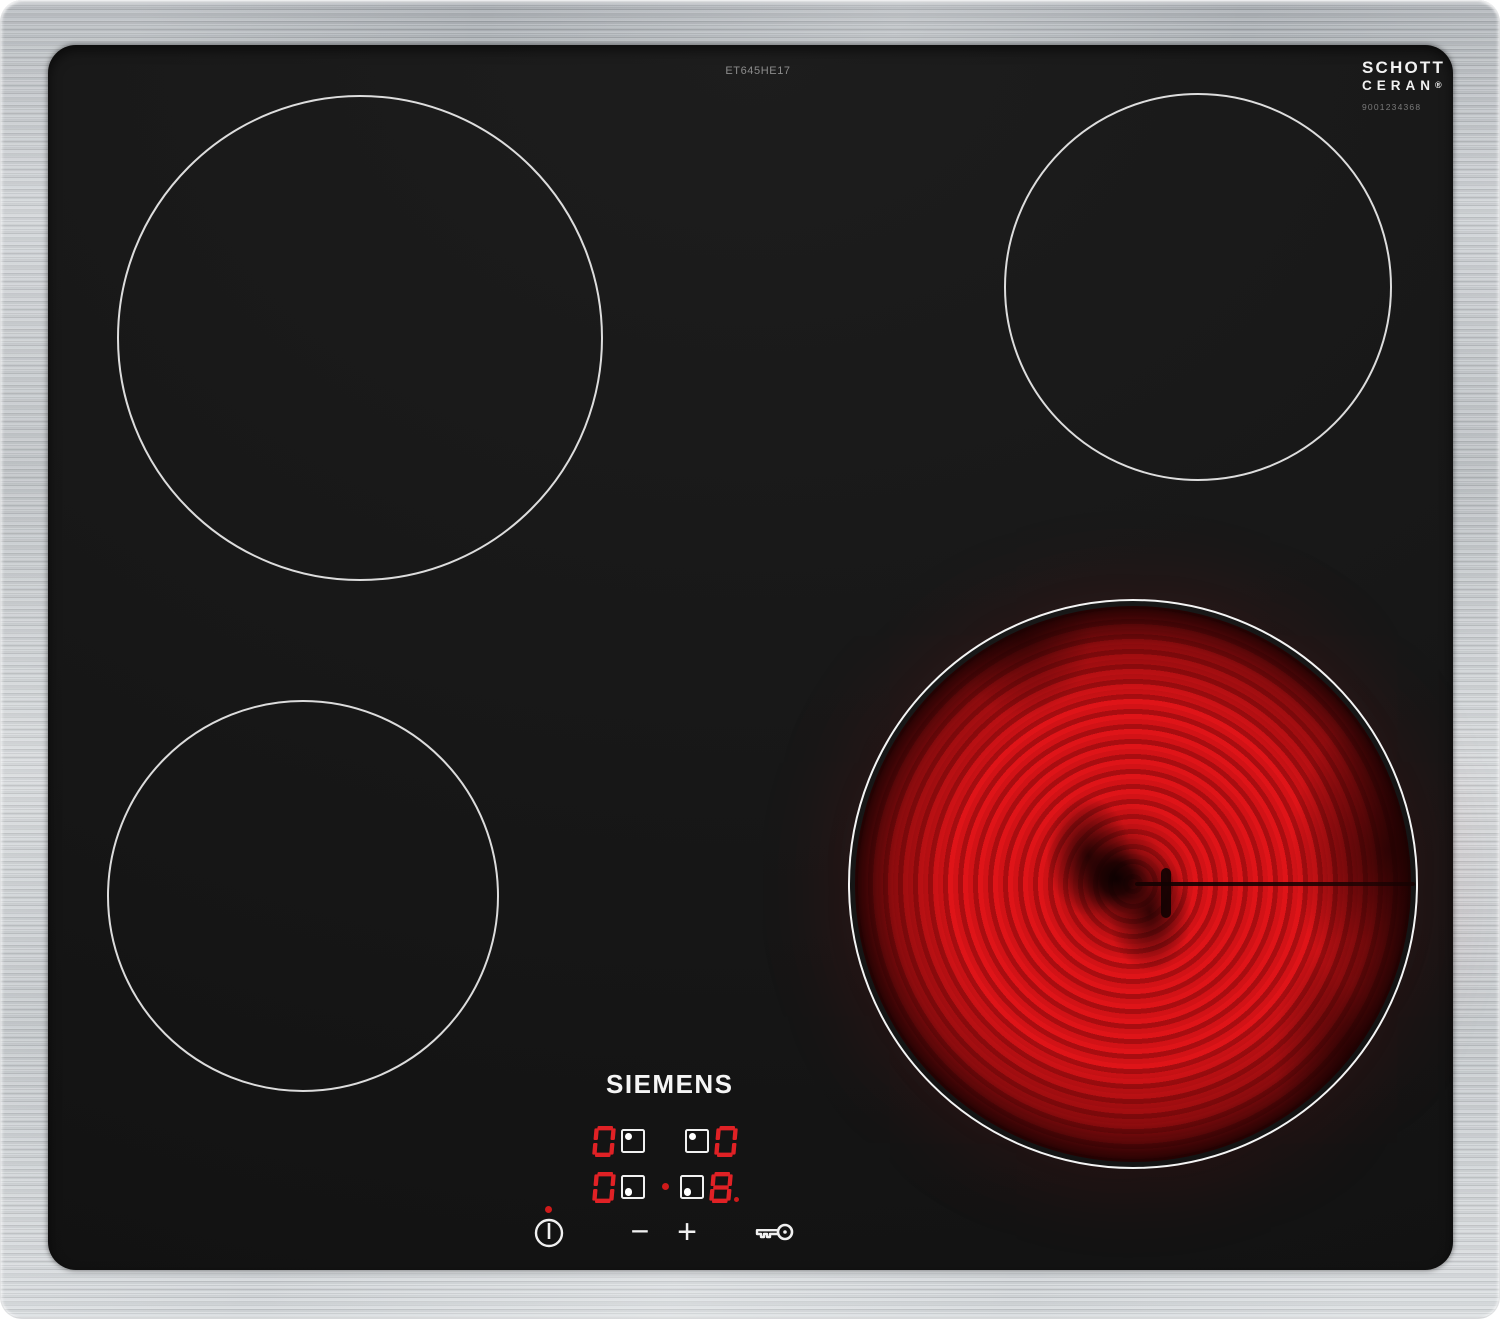 The width and height of the screenshot is (1500, 1319). What do you see at coordinates (665, 1186) in the screenshot?
I see `active-zone-dot` at bounding box center [665, 1186].